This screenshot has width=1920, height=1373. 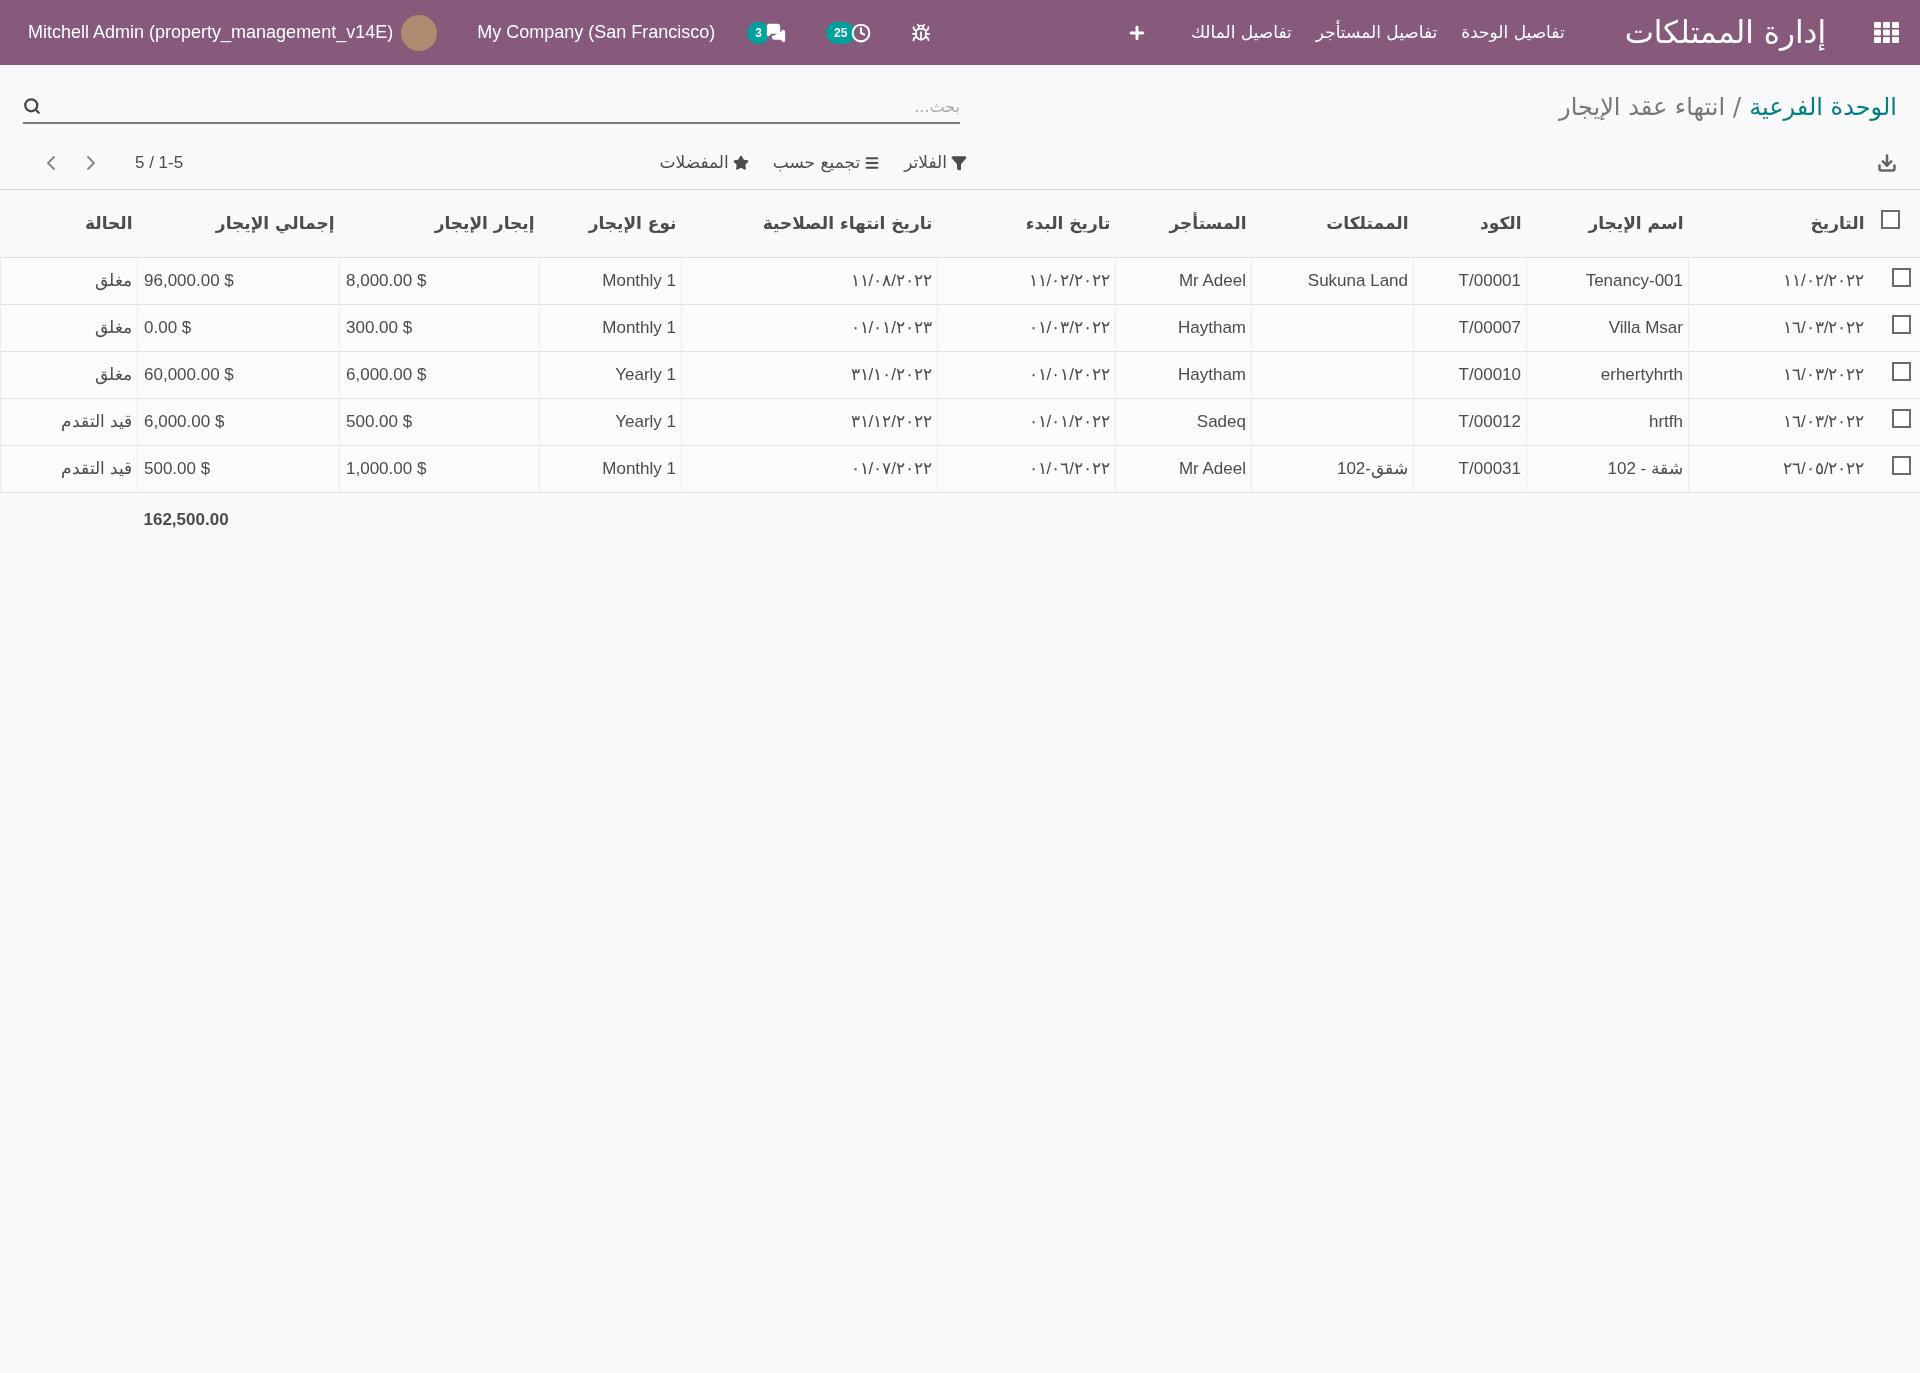 What do you see at coordinates (921, 32) in the screenshot?
I see `bug-icon` at bounding box center [921, 32].